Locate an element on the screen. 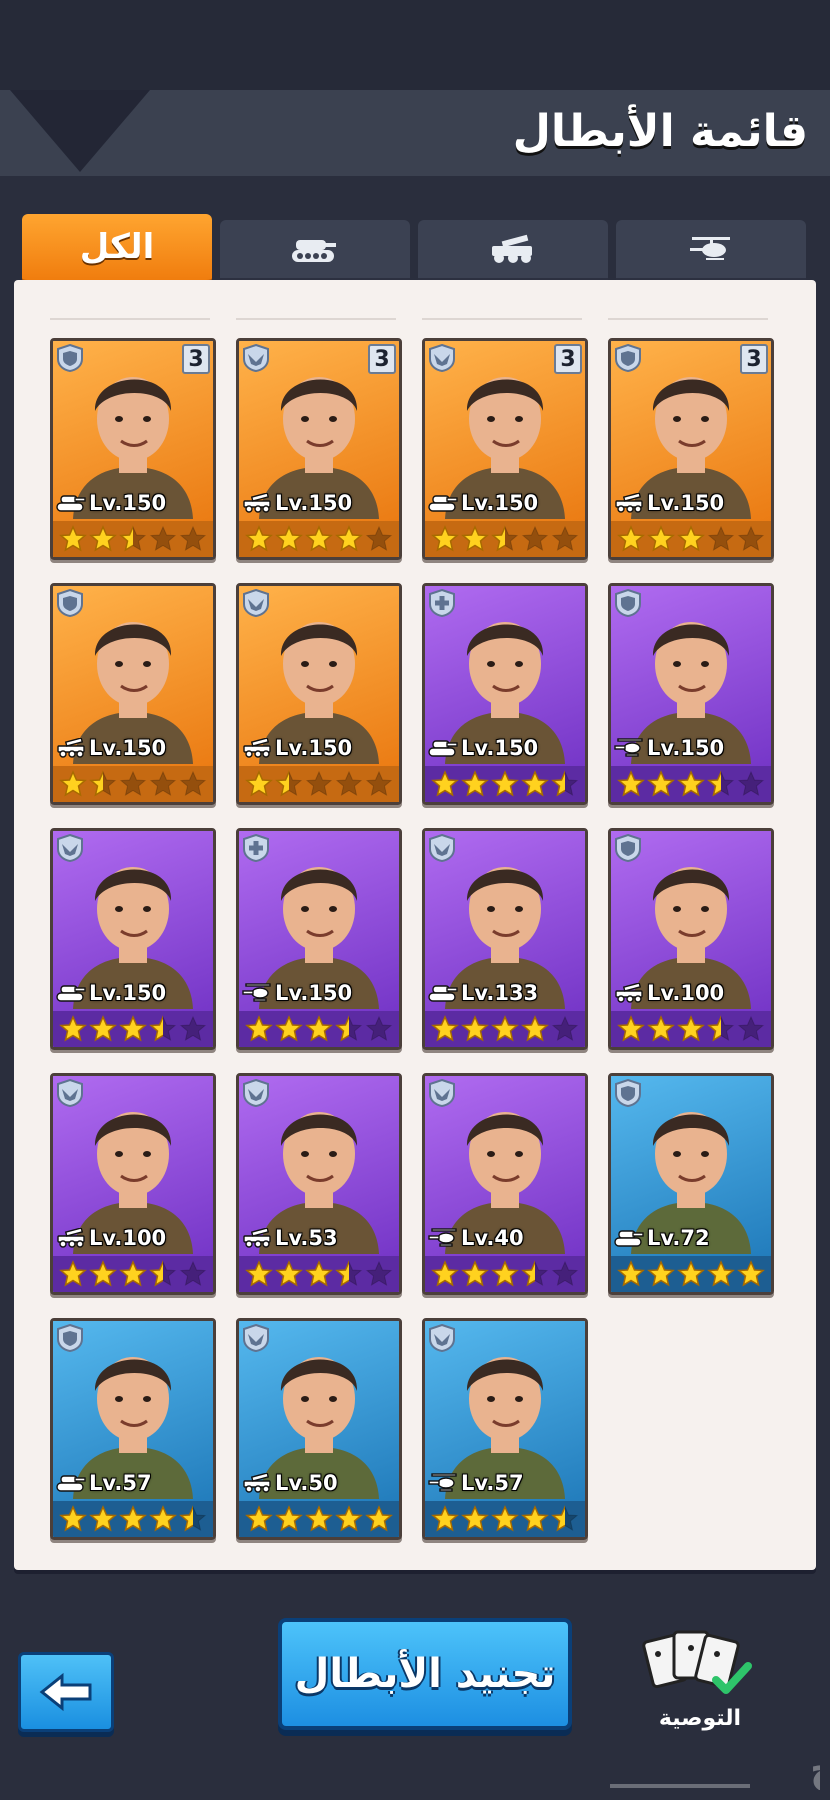 This screenshot has width=830, height=1800. header-decoration is located at coordinates (80, 131).